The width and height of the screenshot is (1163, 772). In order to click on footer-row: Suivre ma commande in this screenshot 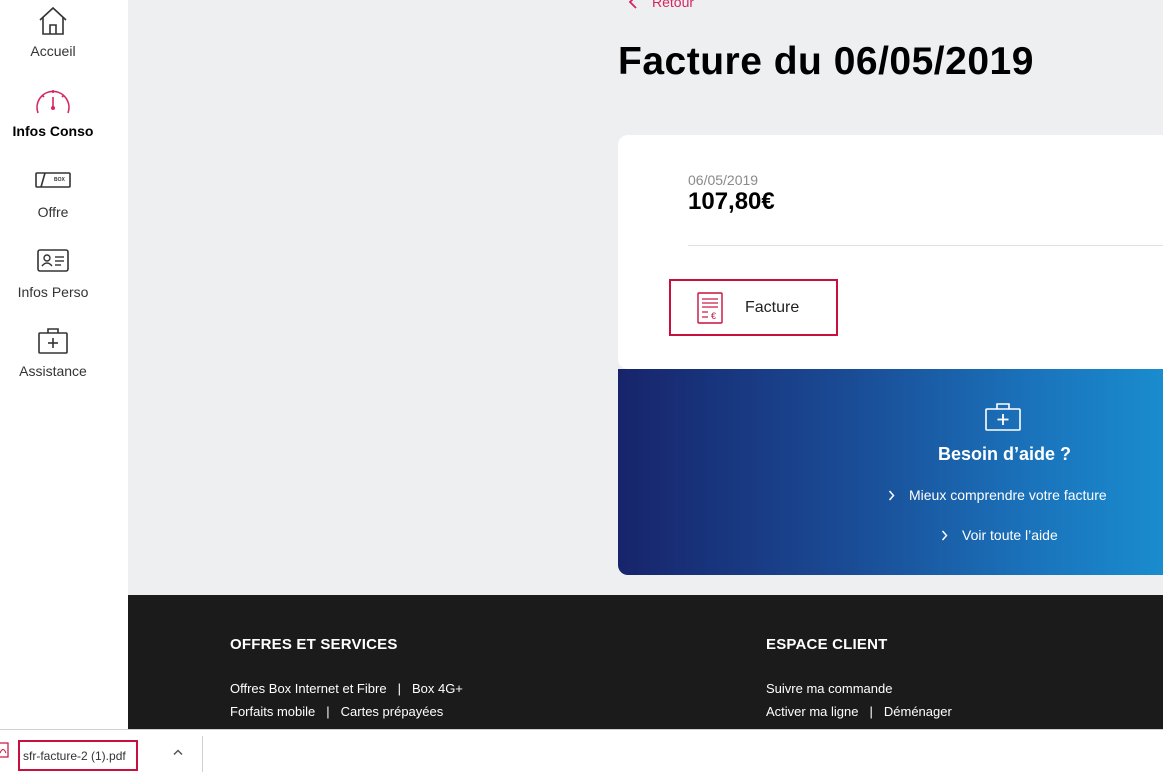, I will do `click(859, 688)`.